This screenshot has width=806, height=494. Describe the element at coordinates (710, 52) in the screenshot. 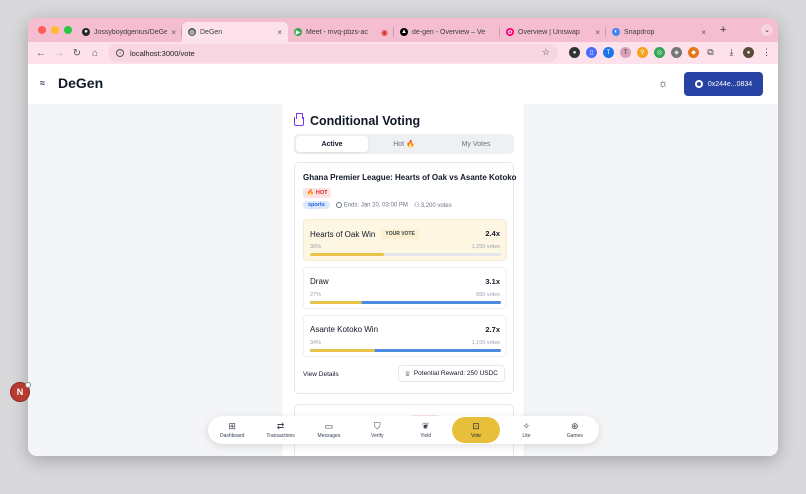

I see `puzzle-icon: ⧉` at that location.